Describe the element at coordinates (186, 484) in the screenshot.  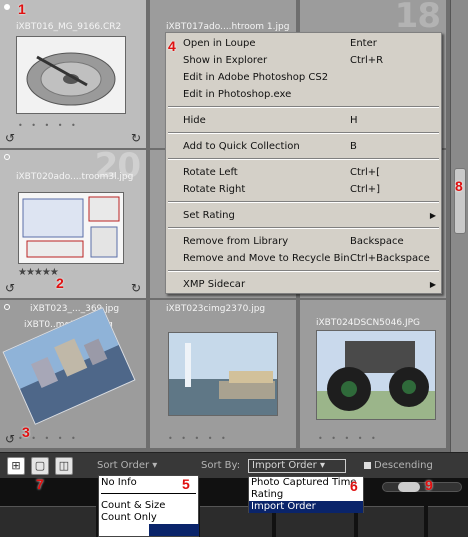
I see `annotation-number: 5` at that location.